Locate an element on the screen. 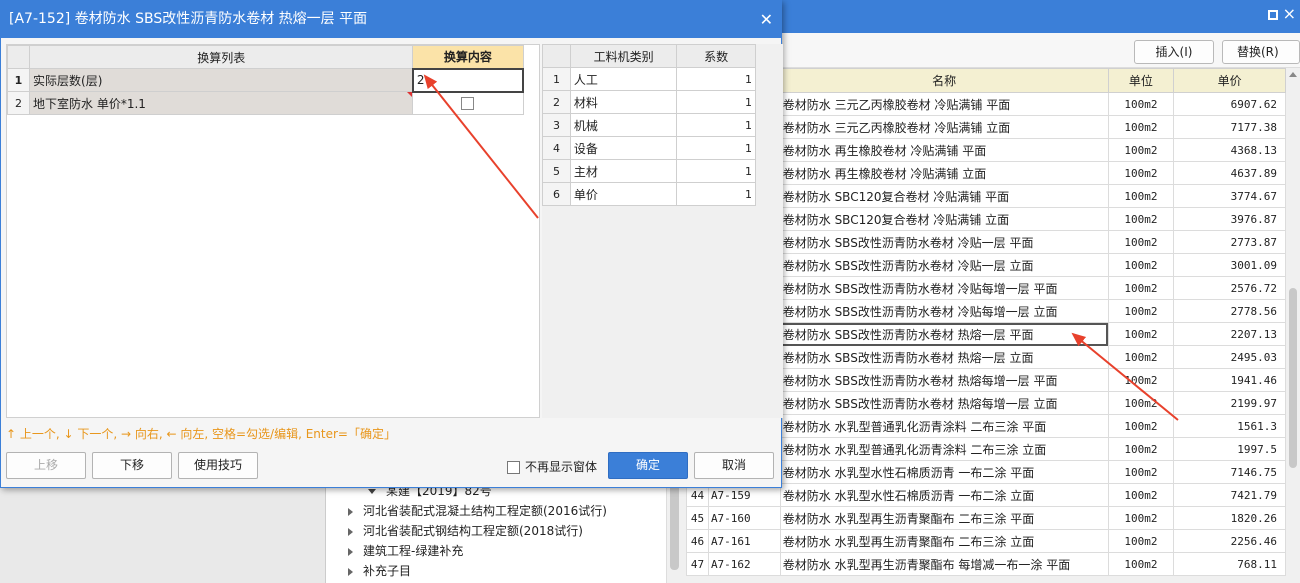  tree-item-label: 补充子目 is located at coordinates (387, 571).